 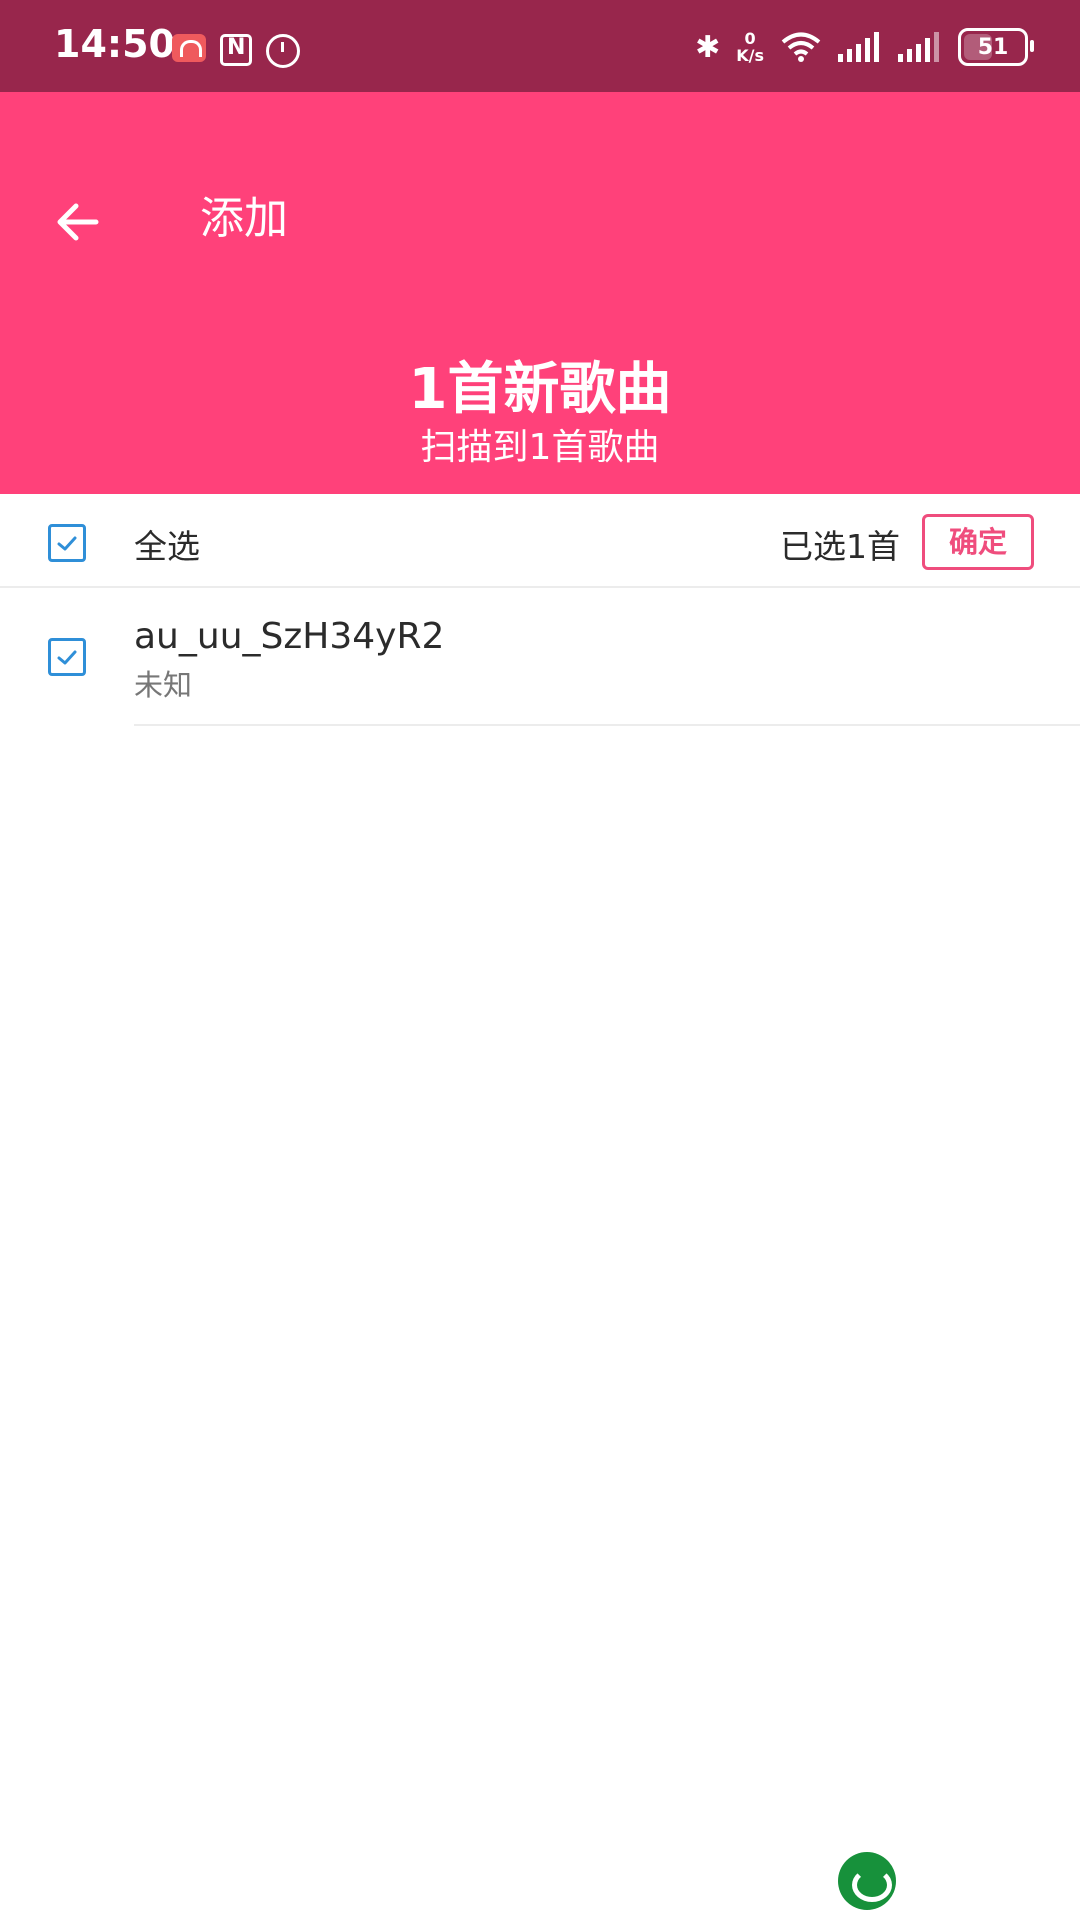 What do you see at coordinates (750, 38) in the screenshot?
I see `network-speed-value: 0` at bounding box center [750, 38].